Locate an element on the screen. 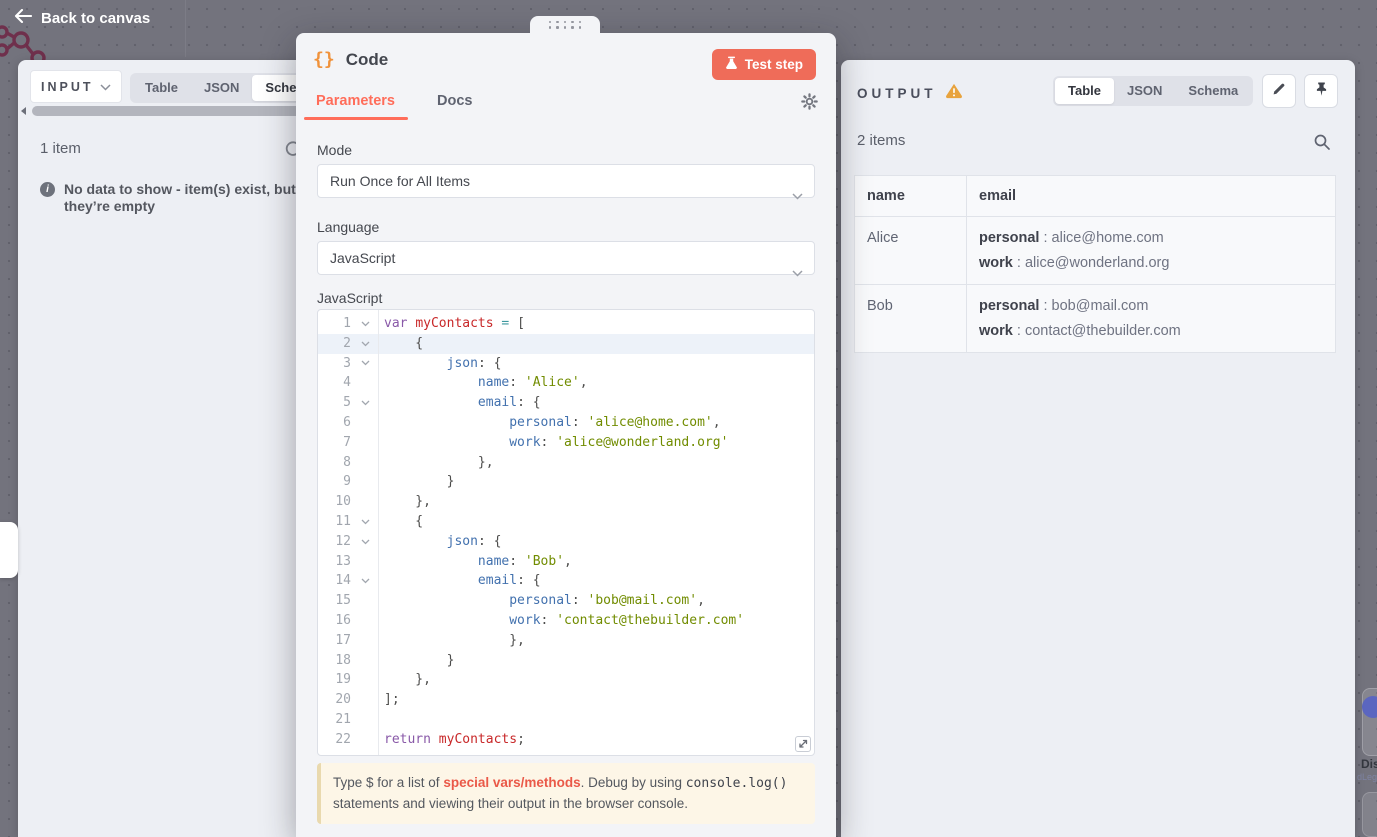 This screenshot has height=837, width=1377. scroll-left-arrow-icon is located at coordinates (23, 111).